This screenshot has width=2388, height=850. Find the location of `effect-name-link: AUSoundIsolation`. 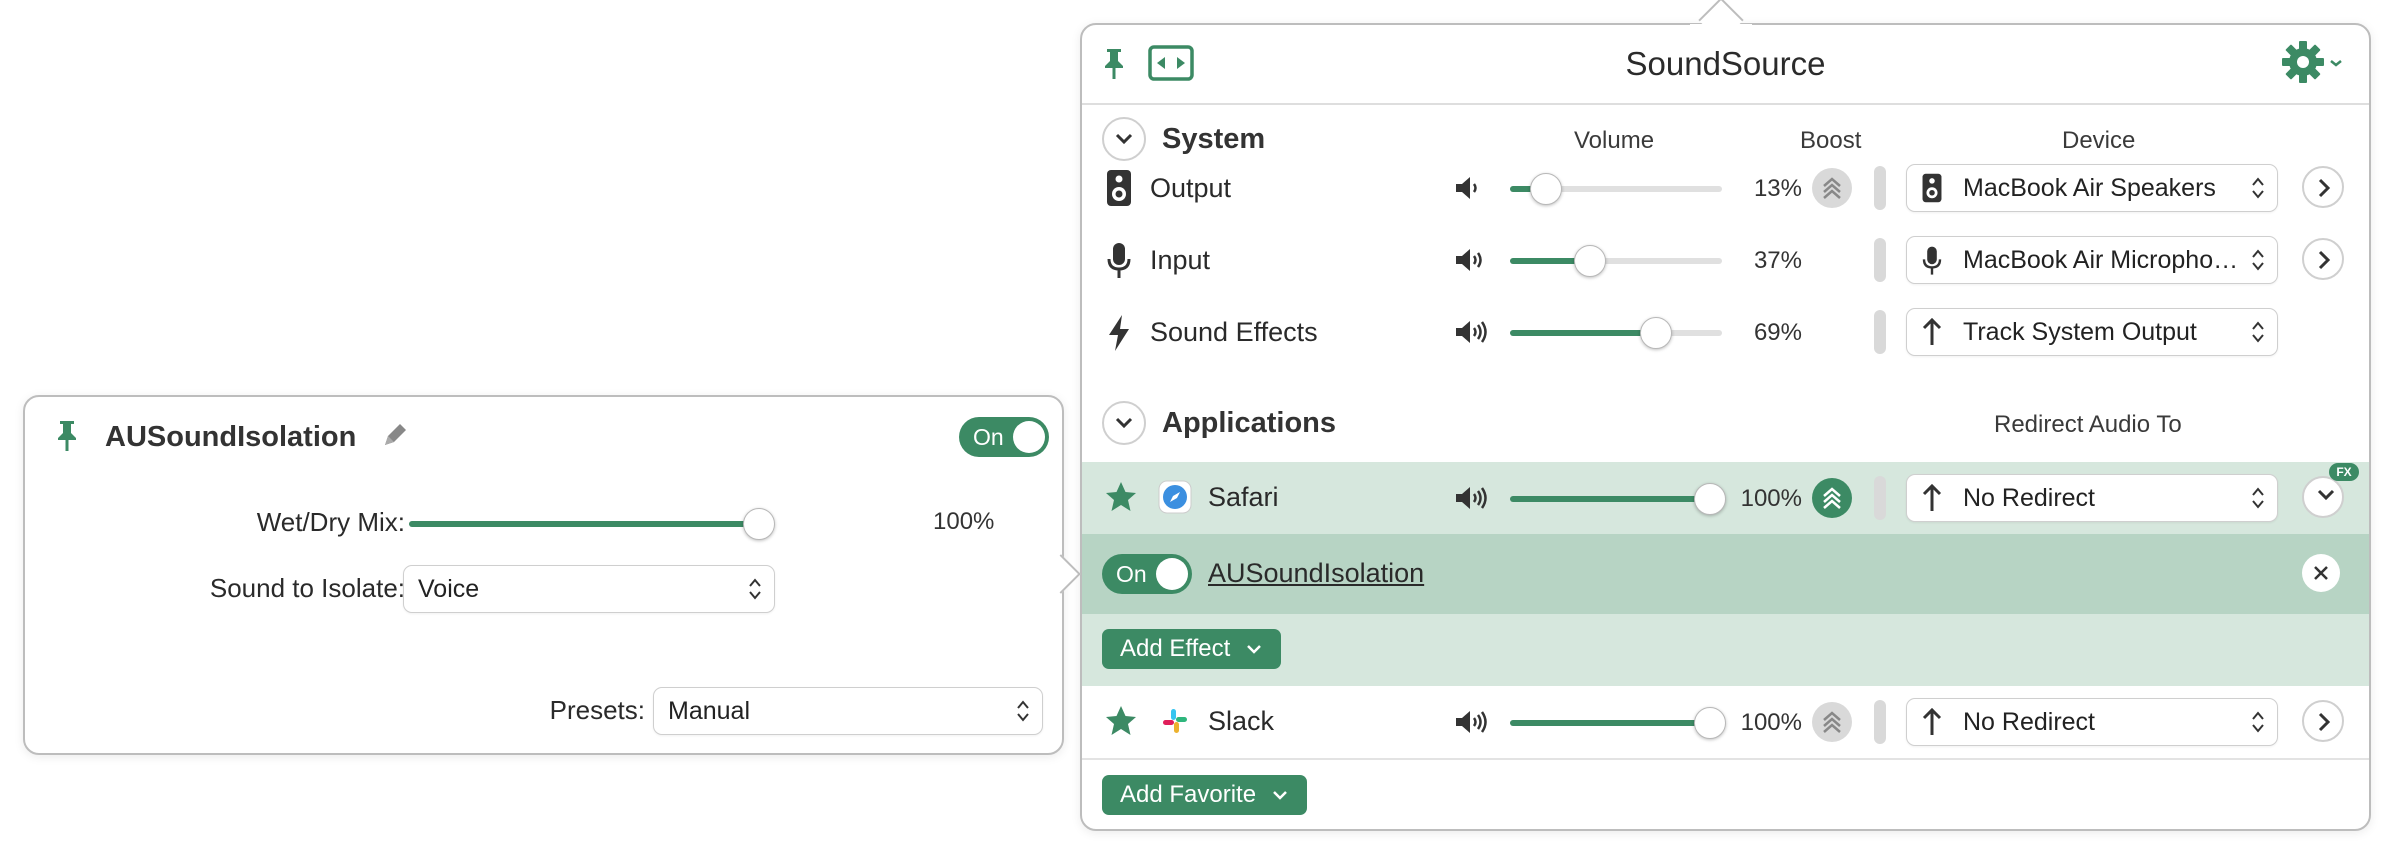

effect-name-link: AUSoundIsolation is located at coordinates (1316, 573).